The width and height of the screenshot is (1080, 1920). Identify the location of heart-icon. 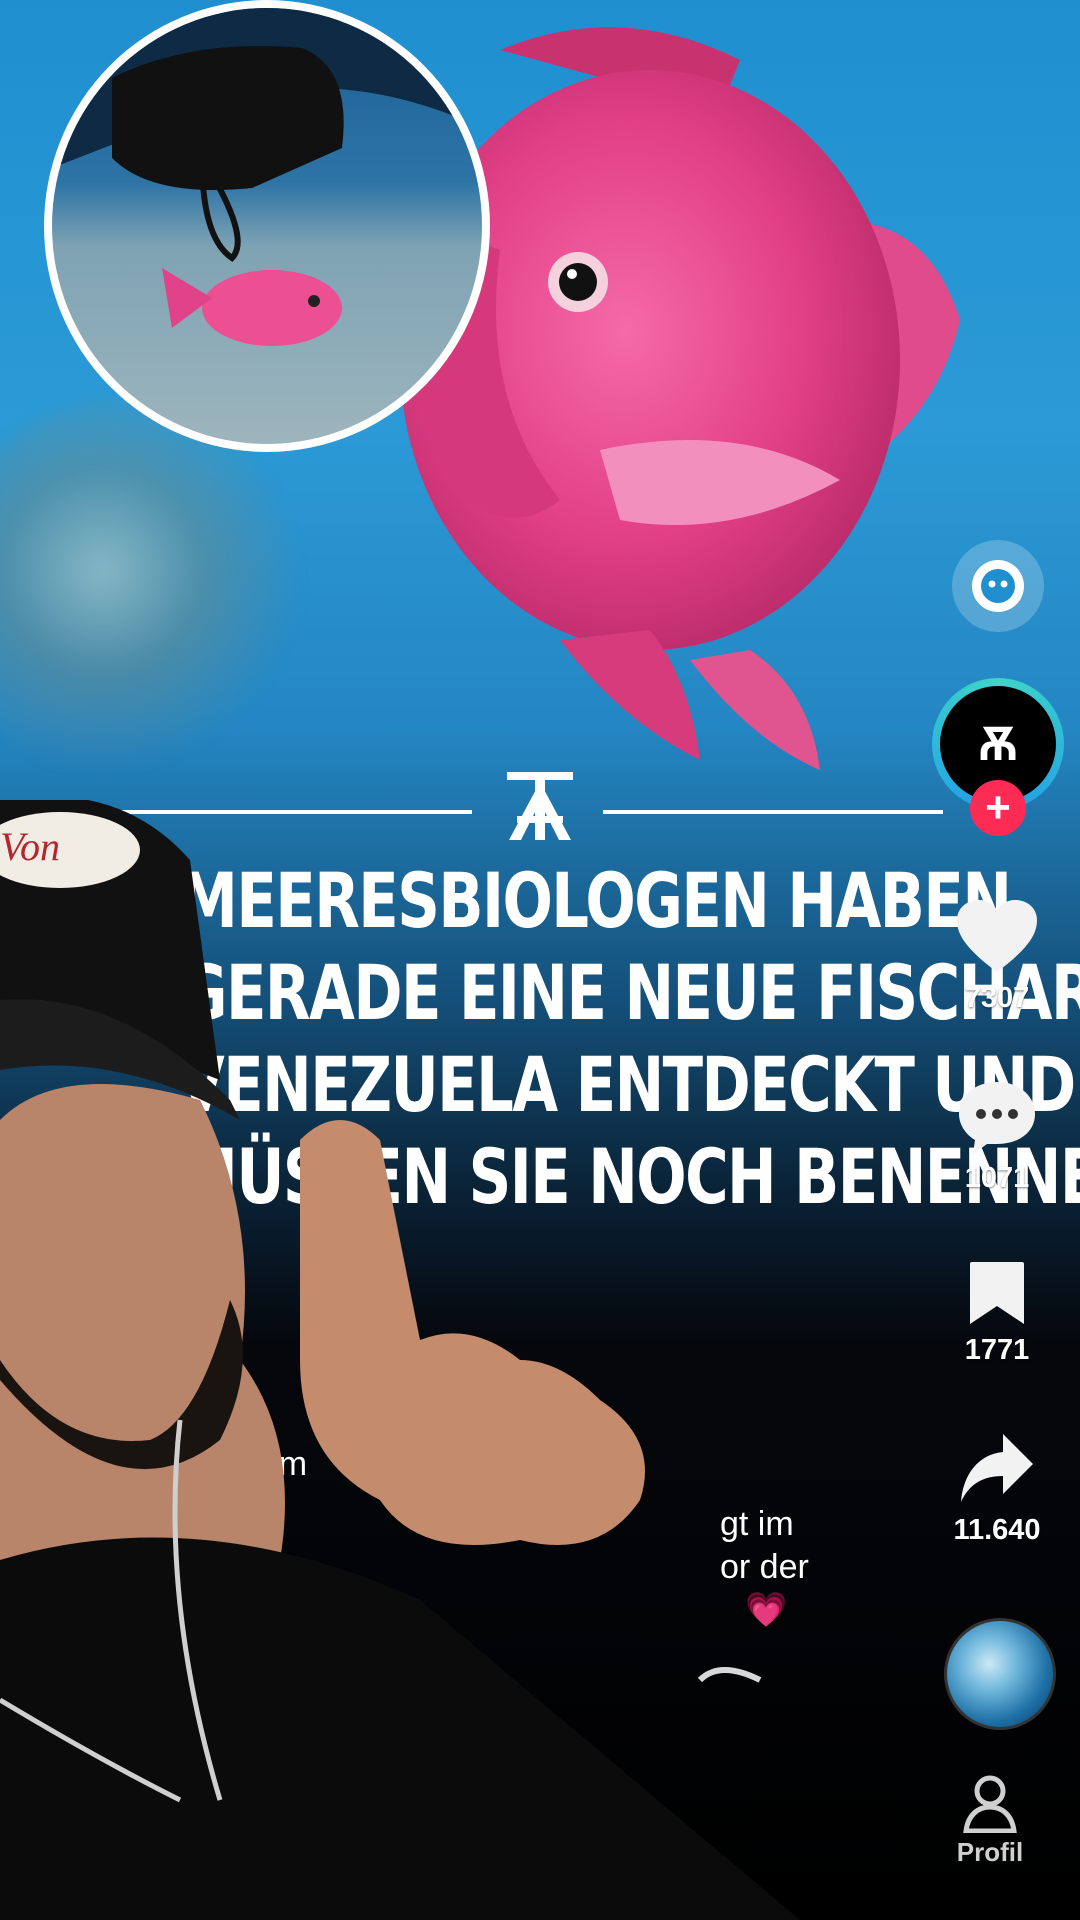
(997, 936).